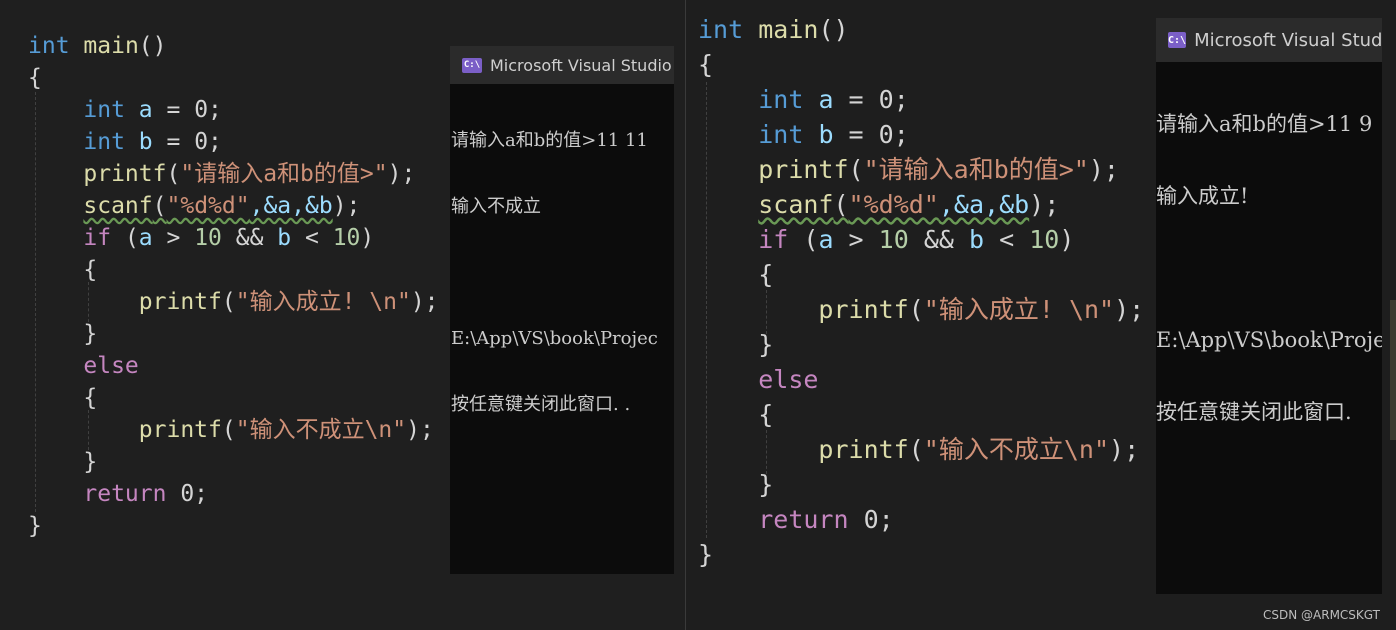  I want to click on code-token: 0;, so click(187, 494).